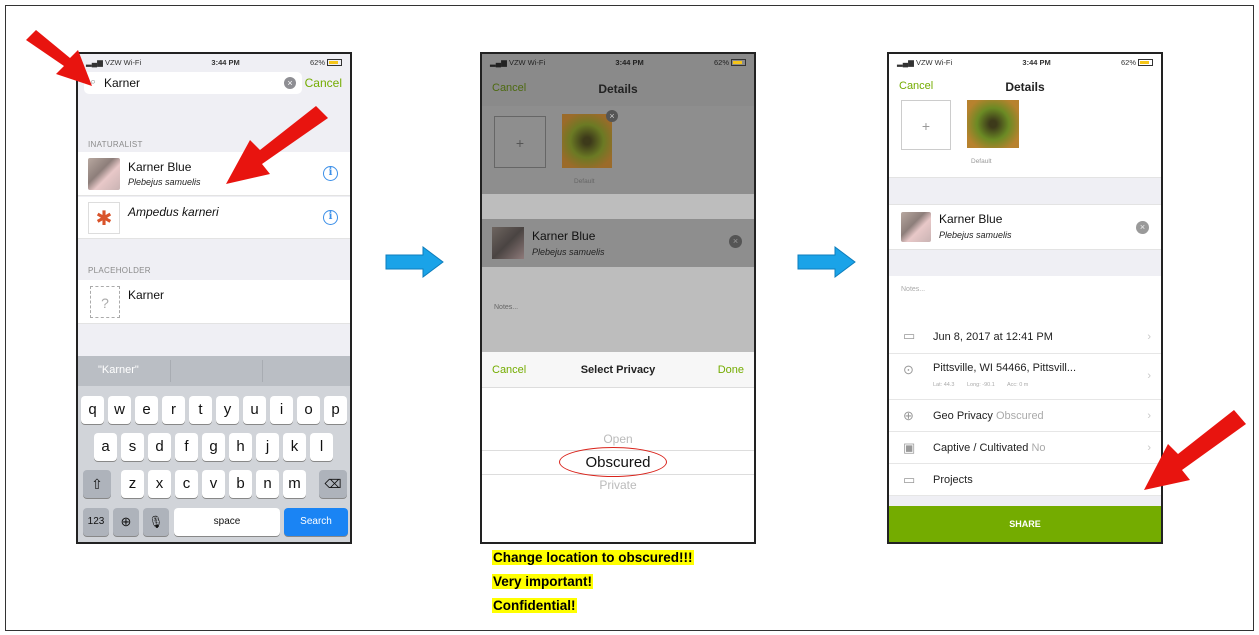 This screenshot has width=1259, height=635. I want to click on key-o: o, so click(308, 410).